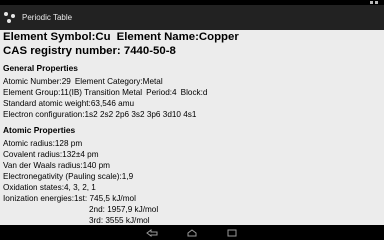 This screenshot has height=240, width=384. I want to click on atomic-number: Atomic Number:29, so click(37, 81).